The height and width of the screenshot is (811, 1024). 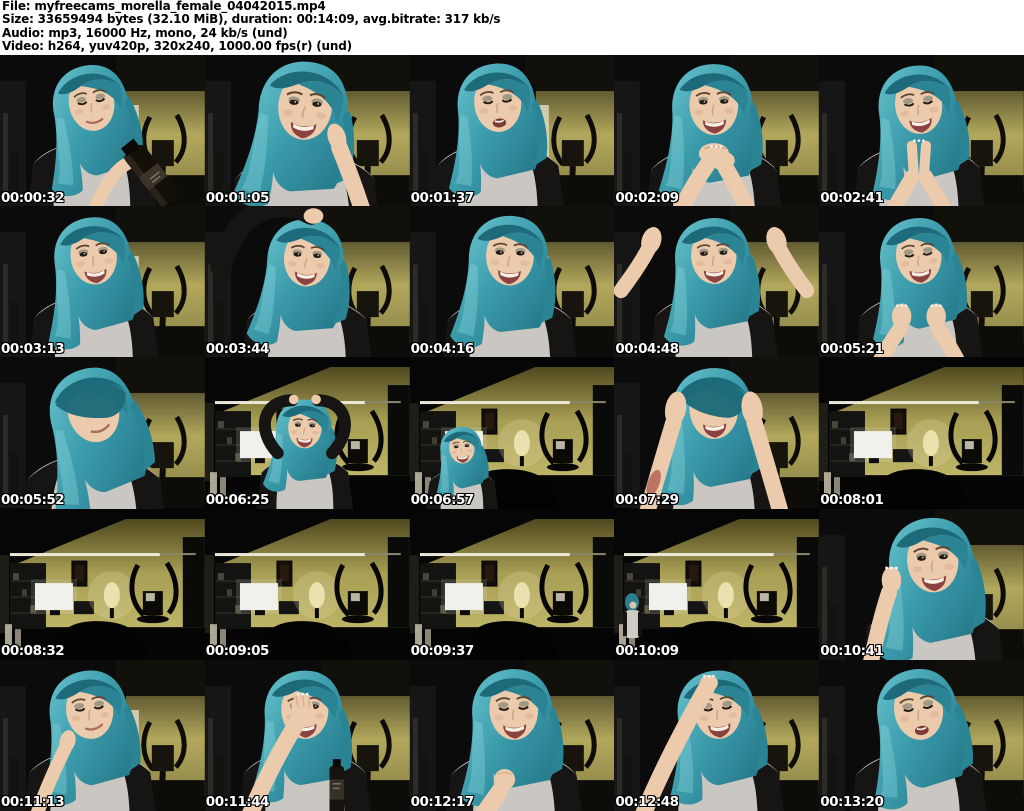 I want to click on thumbnail-timestamp: 00:12:17, so click(x=442, y=802).